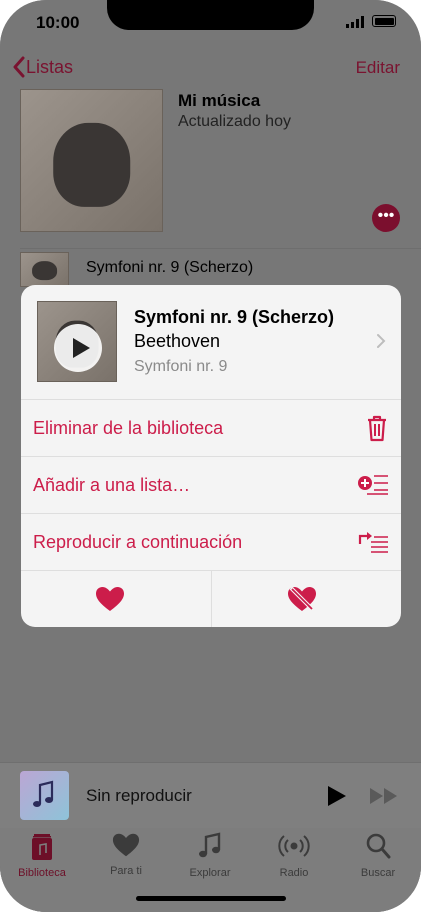 The width and height of the screenshot is (421, 912). I want to click on tab-label: Radio, so click(294, 873).